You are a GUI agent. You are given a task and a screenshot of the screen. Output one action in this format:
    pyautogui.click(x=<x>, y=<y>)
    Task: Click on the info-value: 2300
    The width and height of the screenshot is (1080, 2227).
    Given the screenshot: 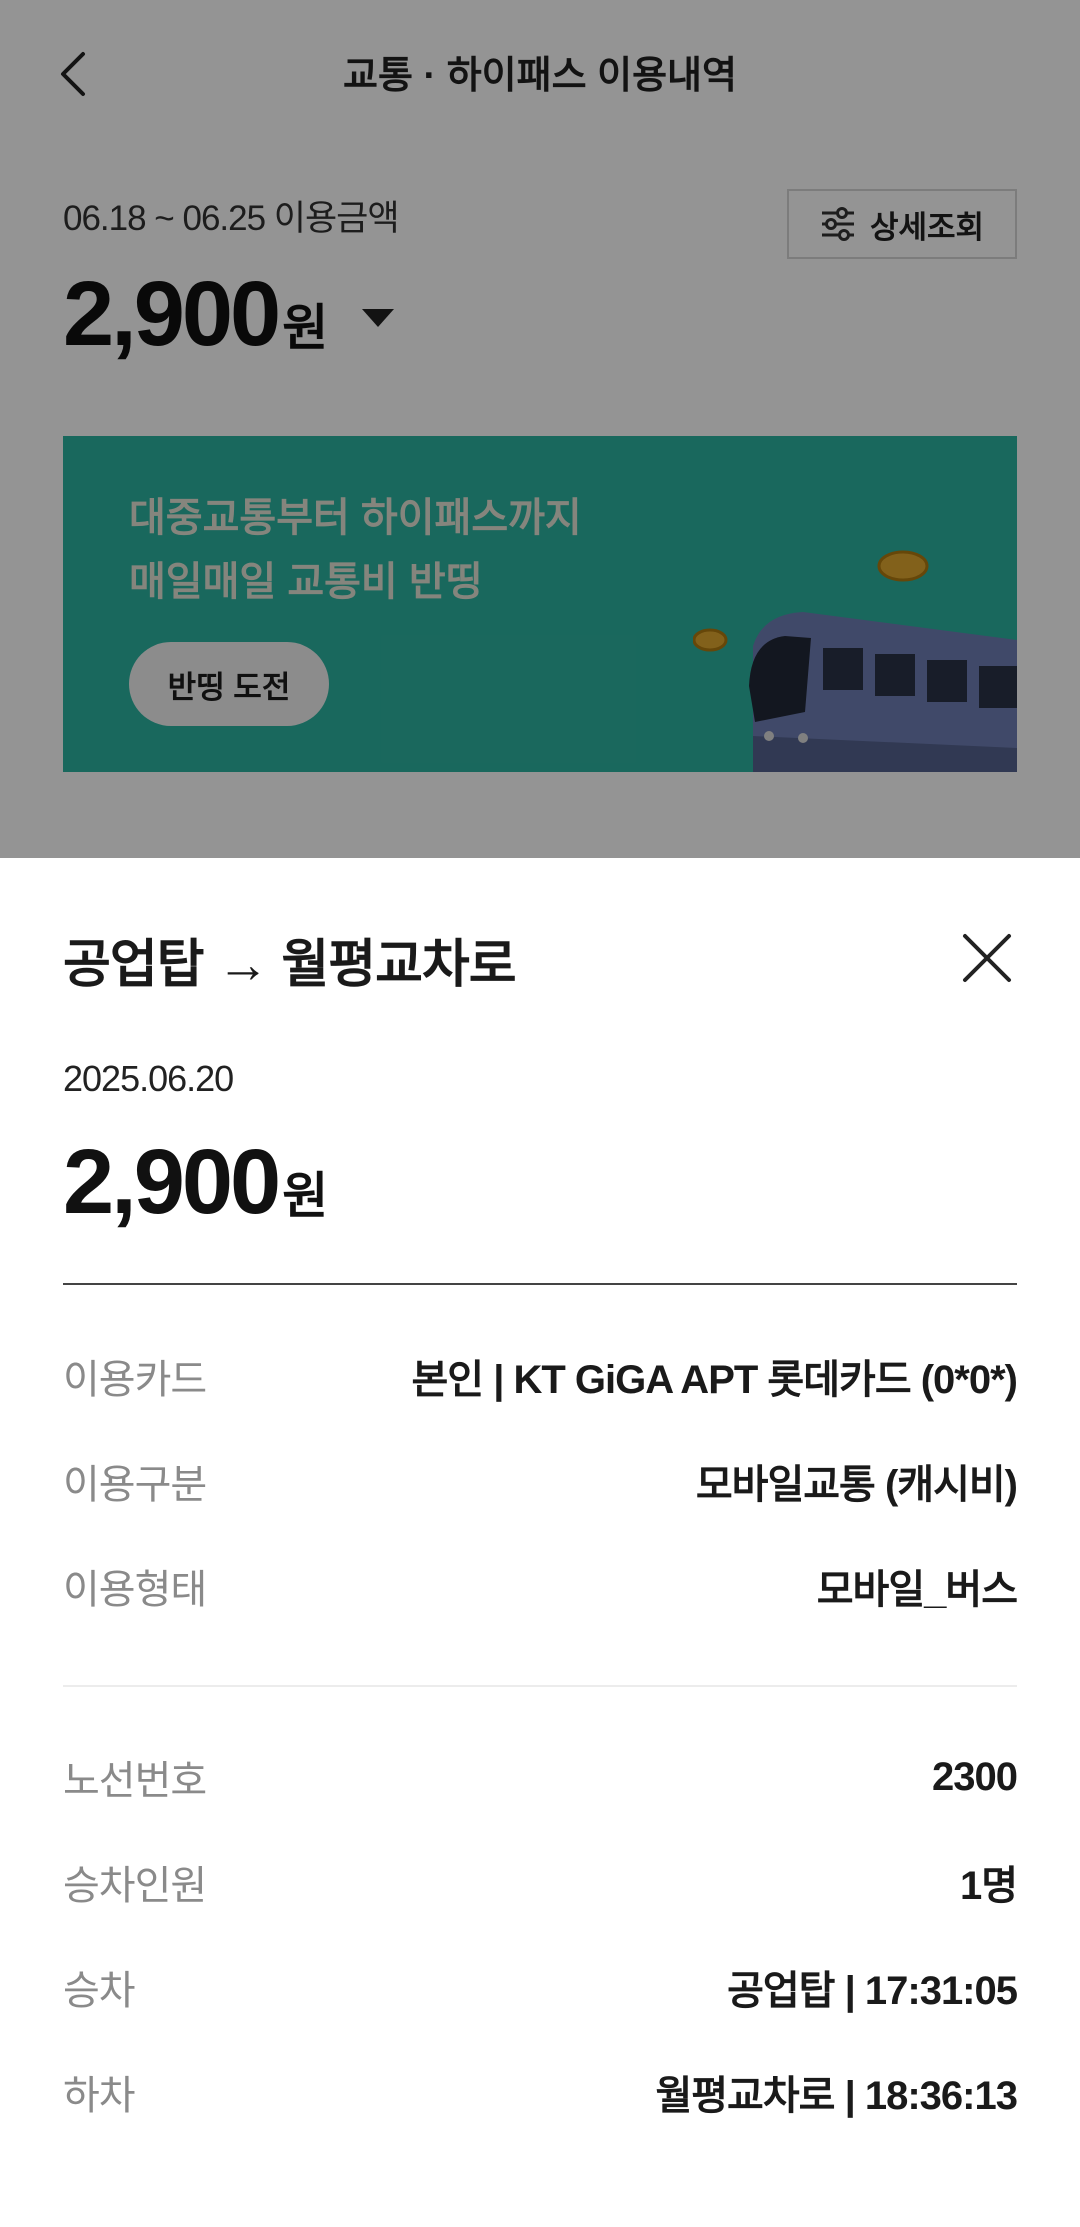 What is the action you would take?
    pyautogui.click(x=975, y=1776)
    